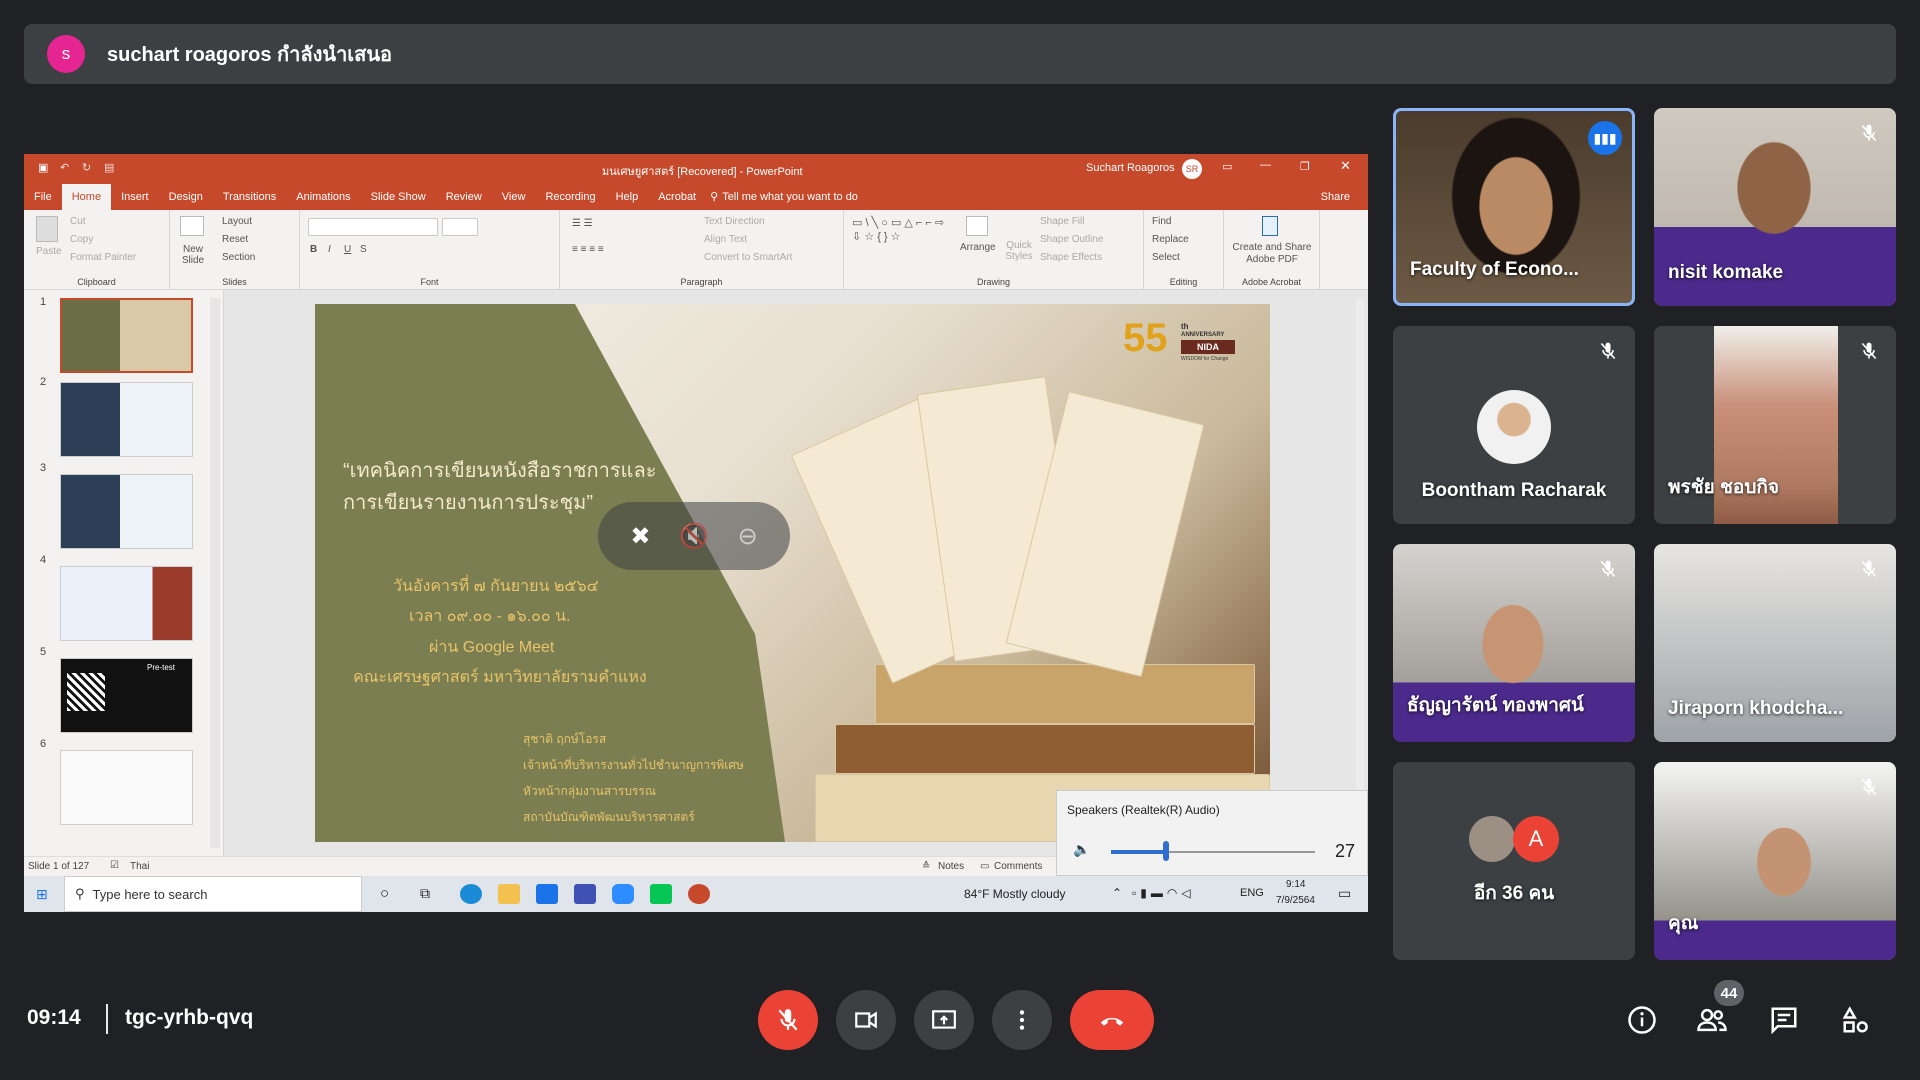 This screenshot has width=1920, height=1080. Describe the element at coordinates (42, 894) in the screenshot. I see `windows-start-icon: ⊞` at that location.